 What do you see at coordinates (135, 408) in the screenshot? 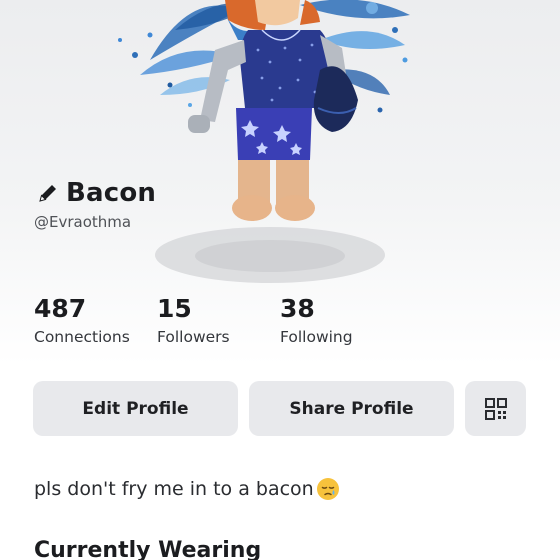
I see `edit-profile-button: Edit Profile` at bounding box center [135, 408].